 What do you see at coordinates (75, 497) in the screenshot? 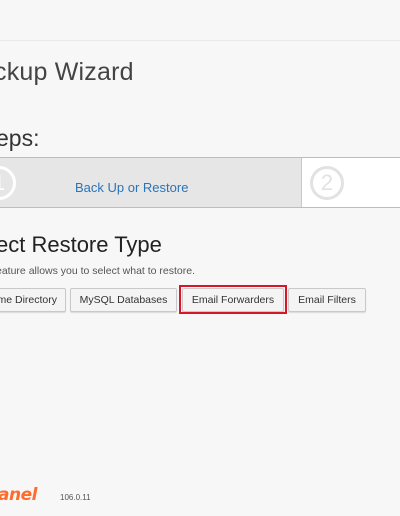
I see `version-label: 106.0.11` at bounding box center [75, 497].